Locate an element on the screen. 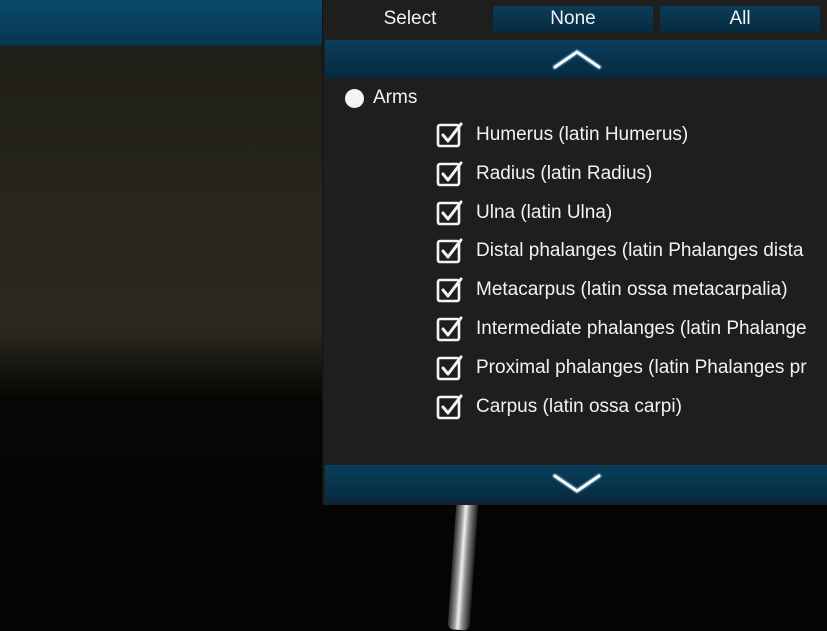  chevron-up-icon is located at coordinates (576, 59).